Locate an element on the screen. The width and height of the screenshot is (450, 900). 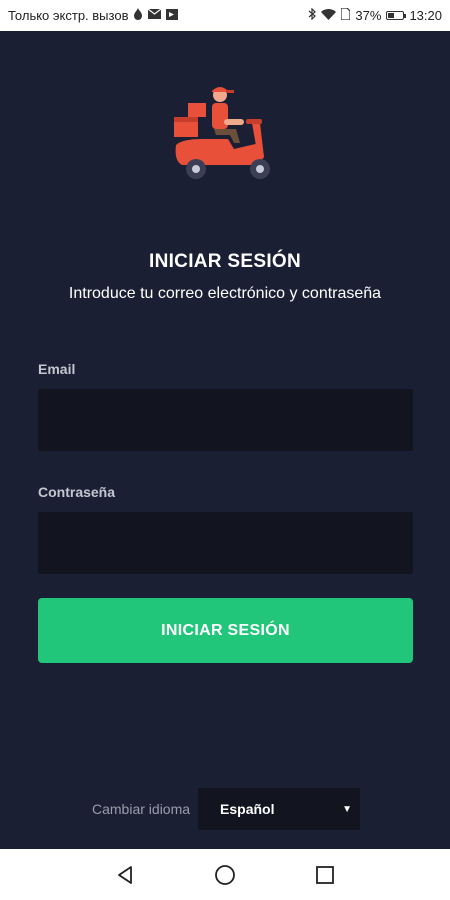
password-field is located at coordinates (225, 543).